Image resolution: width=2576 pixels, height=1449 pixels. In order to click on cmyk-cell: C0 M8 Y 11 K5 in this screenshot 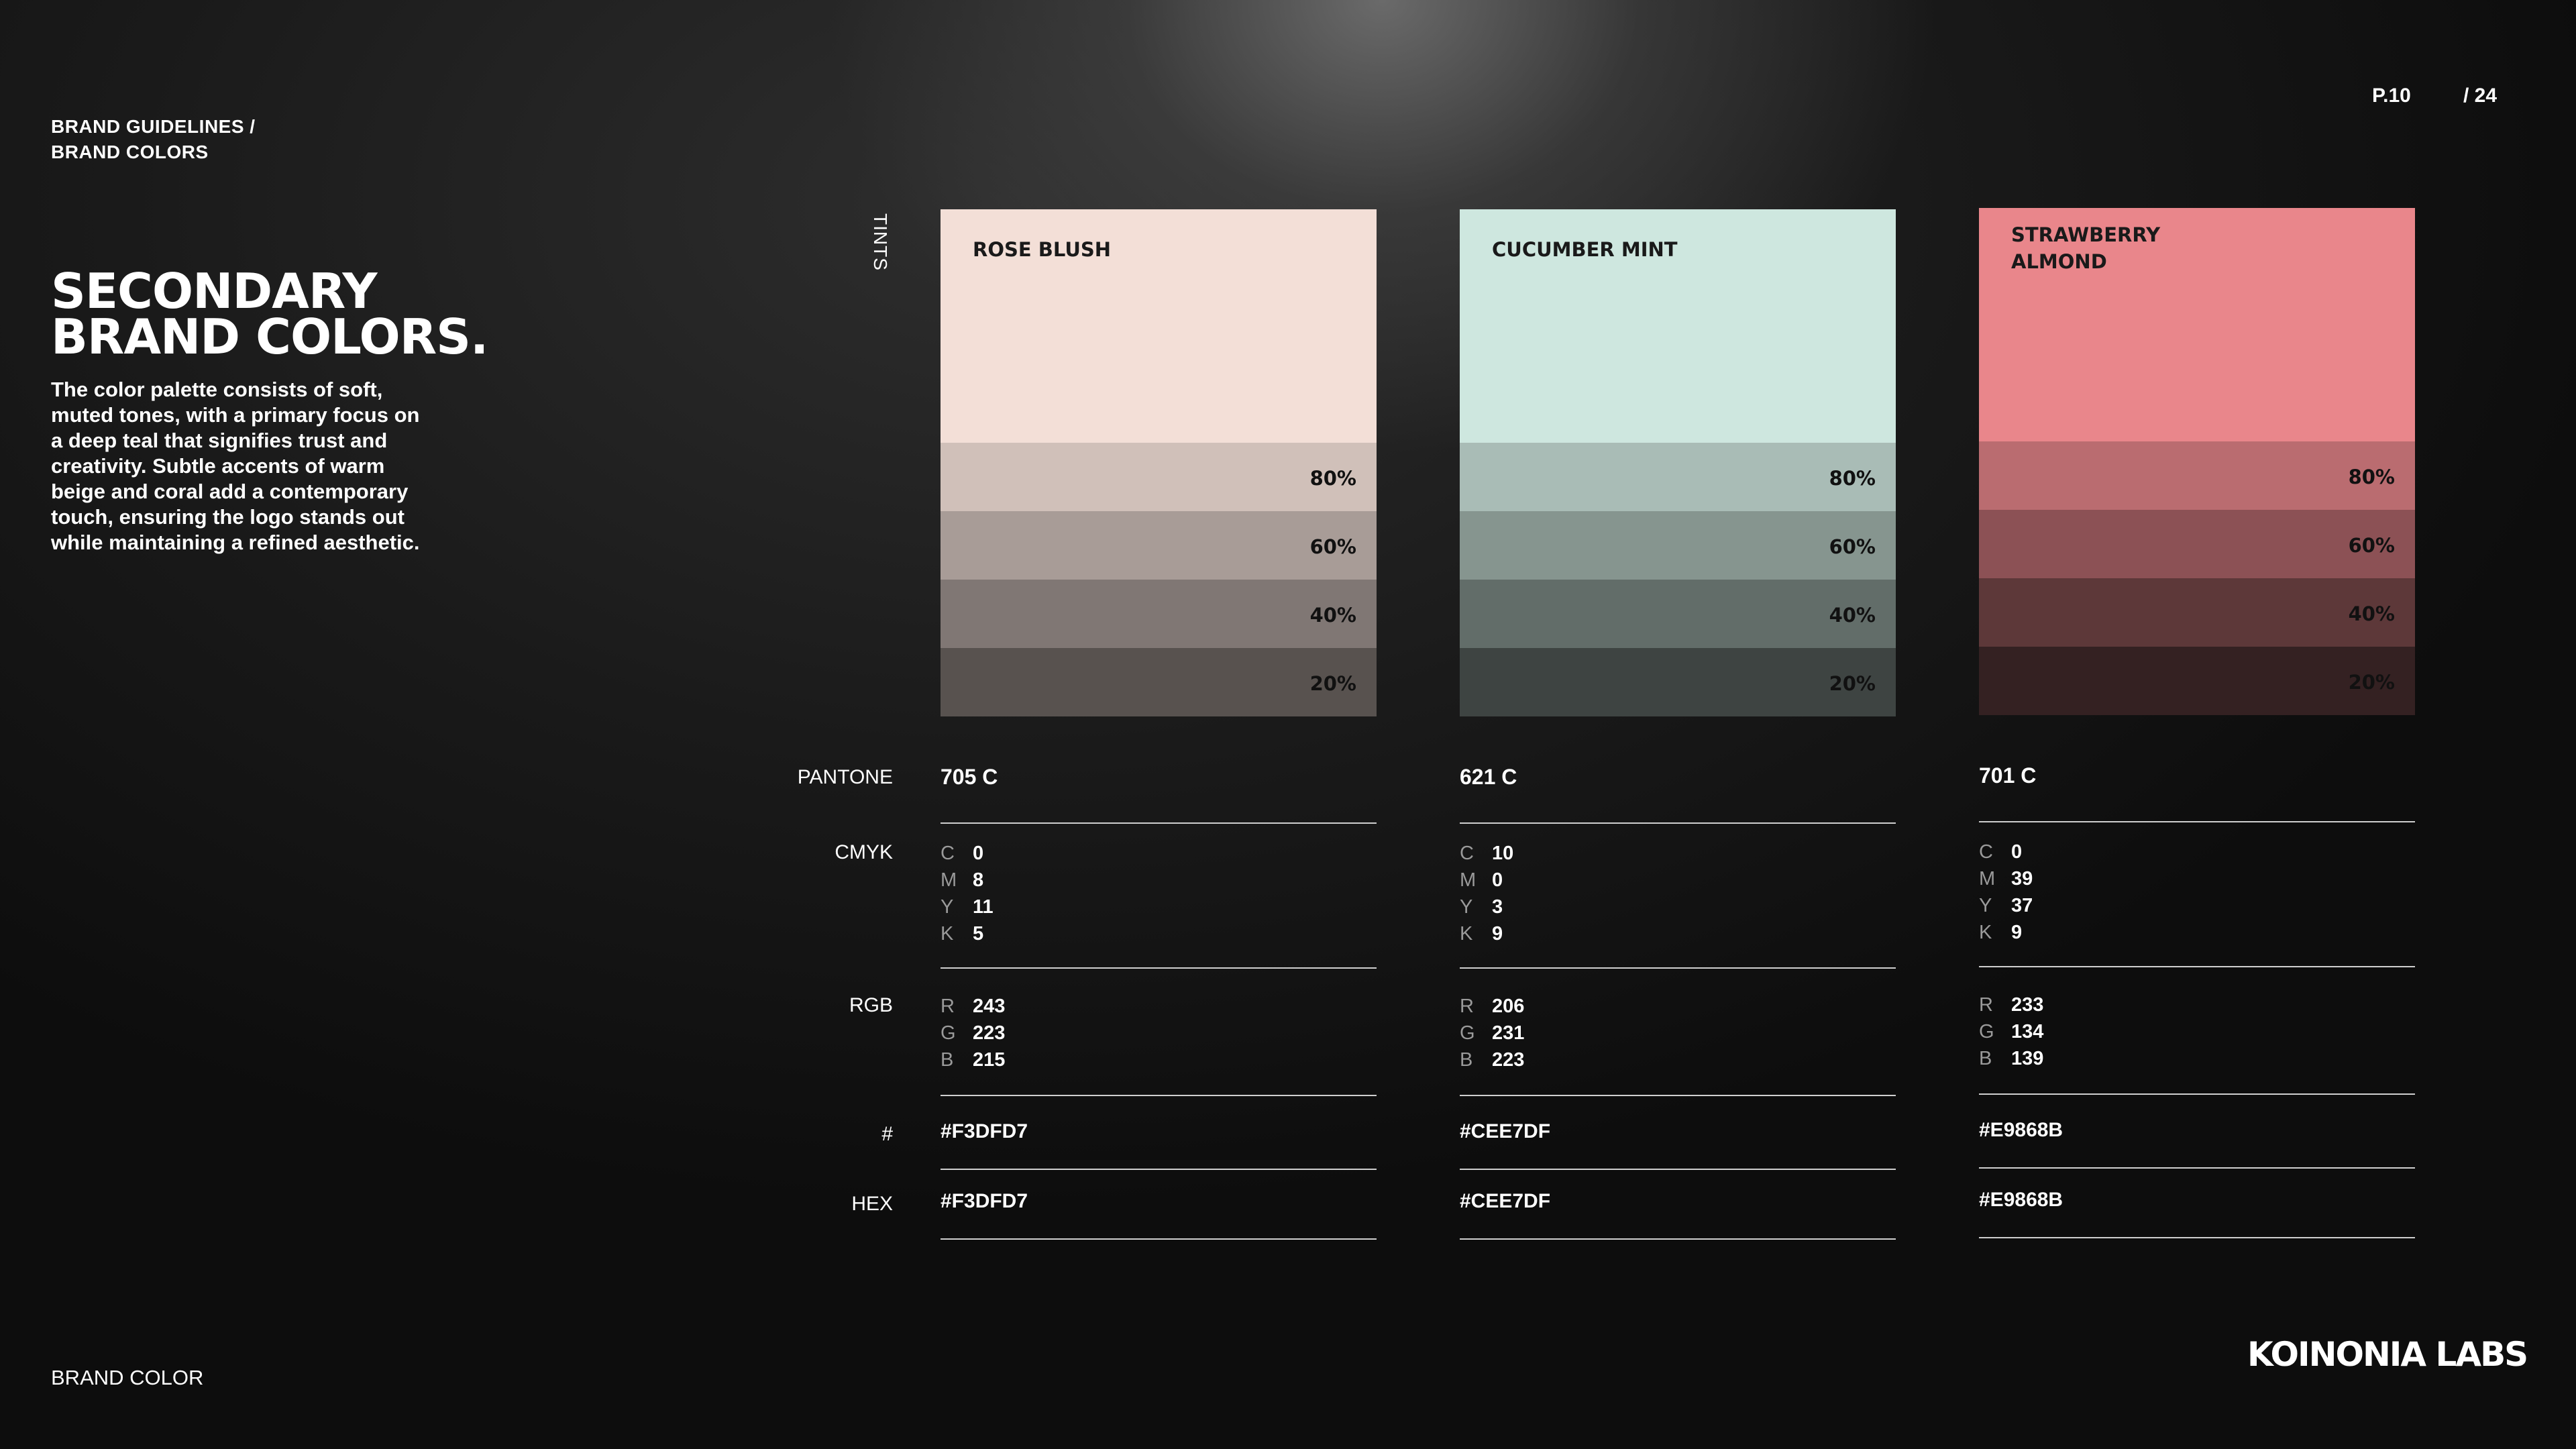, I will do `click(1159, 904)`.